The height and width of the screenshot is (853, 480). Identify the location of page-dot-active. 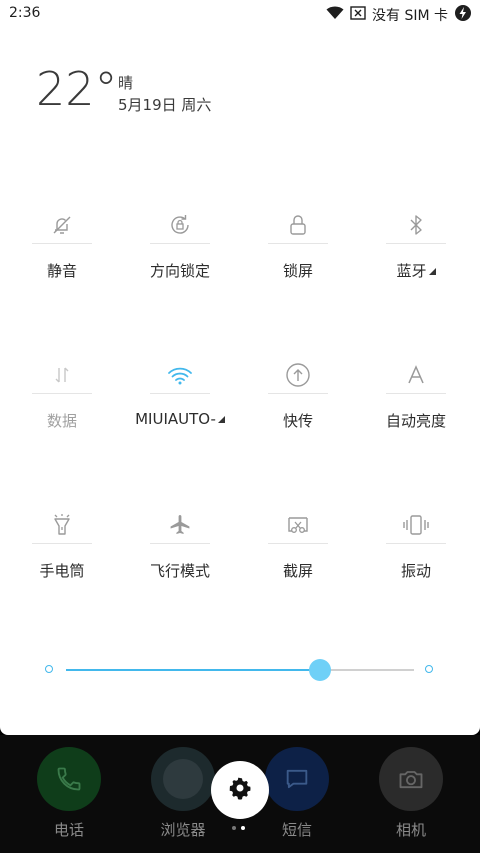
(243, 828).